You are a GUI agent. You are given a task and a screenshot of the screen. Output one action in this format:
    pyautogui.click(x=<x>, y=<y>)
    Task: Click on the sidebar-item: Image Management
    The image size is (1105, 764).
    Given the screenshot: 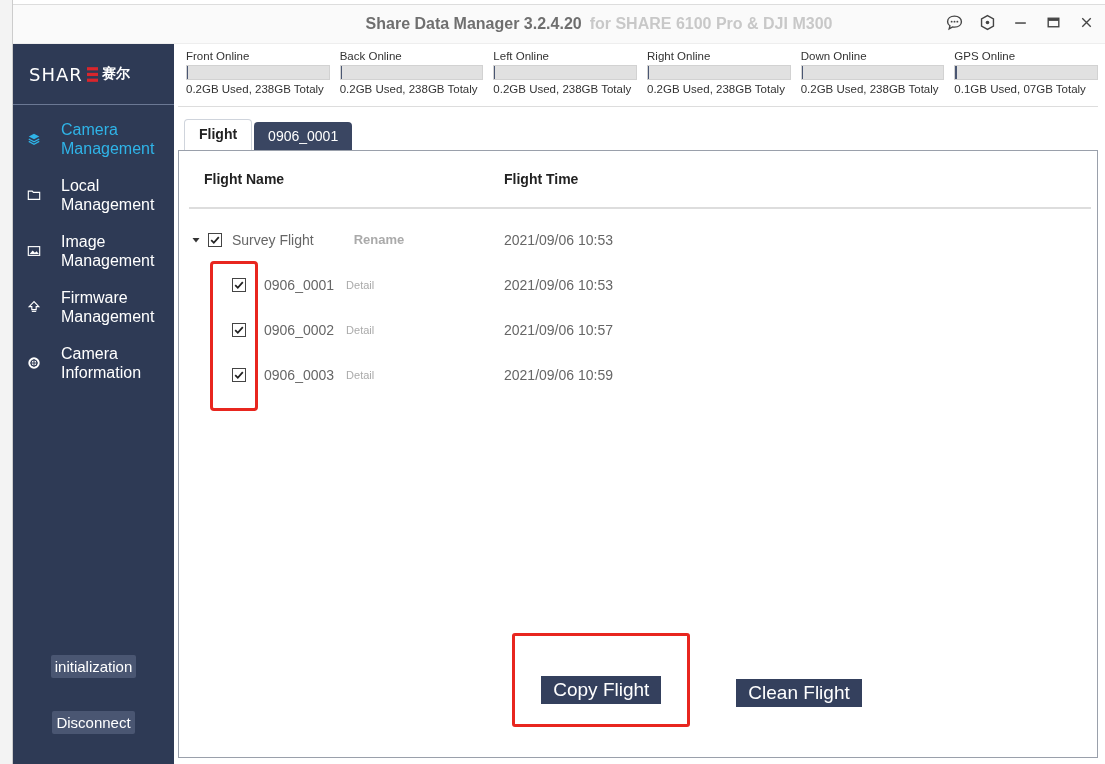 What is the action you would take?
    pyautogui.click(x=93, y=251)
    